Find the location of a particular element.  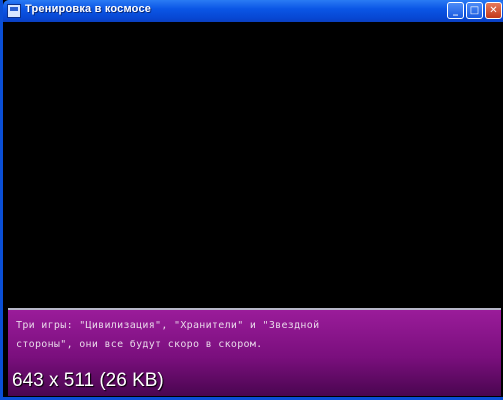

image-size-caption: 643 x 511 (26 KB) is located at coordinates (88, 380).